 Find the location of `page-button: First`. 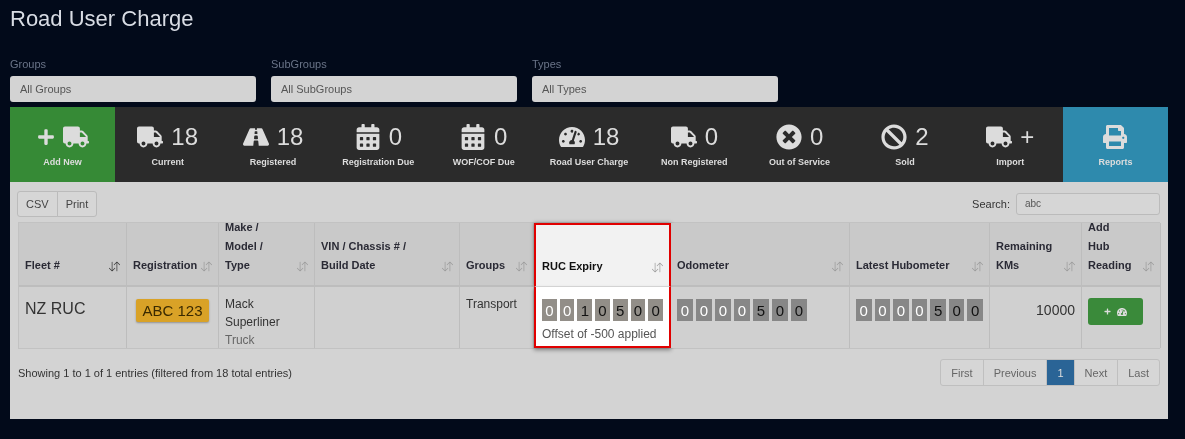

page-button: First is located at coordinates (962, 372).